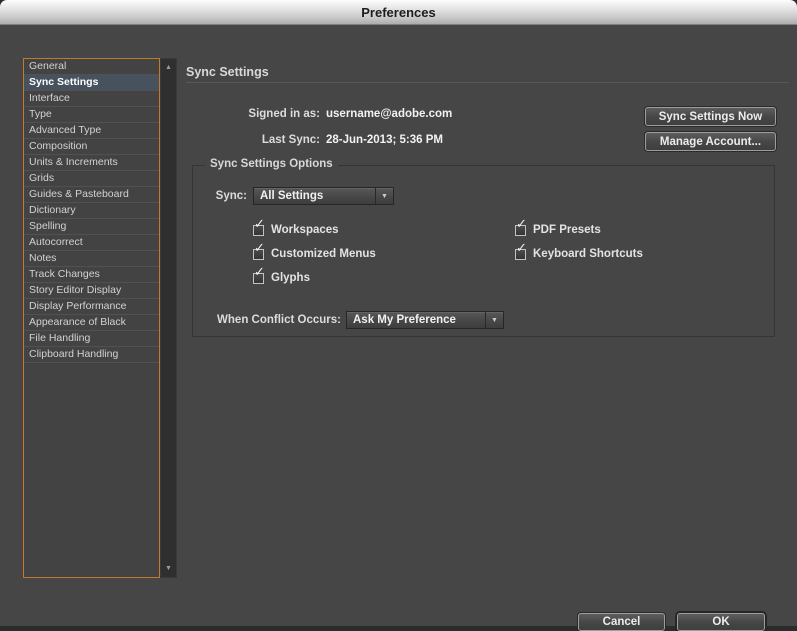 The width and height of the screenshot is (797, 631). I want to click on sidebar-item-guides-pasteboard: Guides & Pasteboard, so click(91, 195).